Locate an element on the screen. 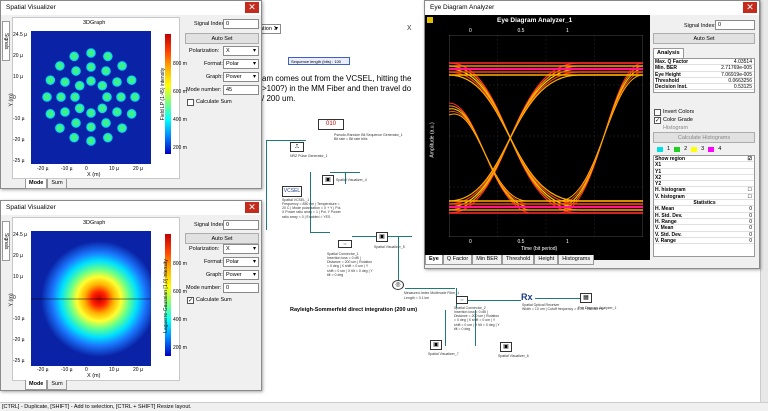 This screenshot has width=768, height=411. toolbar-close-icon: x is located at coordinates (409, 27).